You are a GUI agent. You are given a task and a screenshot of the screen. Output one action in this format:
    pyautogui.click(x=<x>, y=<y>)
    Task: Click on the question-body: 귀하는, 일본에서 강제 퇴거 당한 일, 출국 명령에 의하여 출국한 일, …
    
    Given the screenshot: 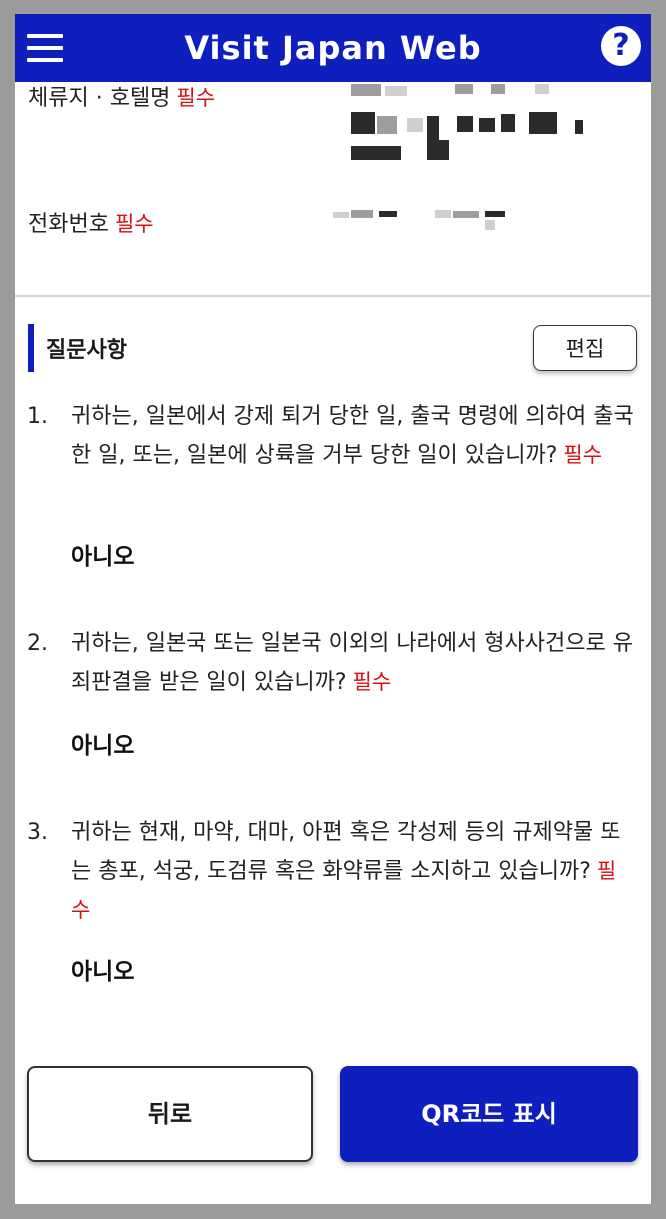 What is the action you would take?
    pyautogui.click(x=352, y=436)
    